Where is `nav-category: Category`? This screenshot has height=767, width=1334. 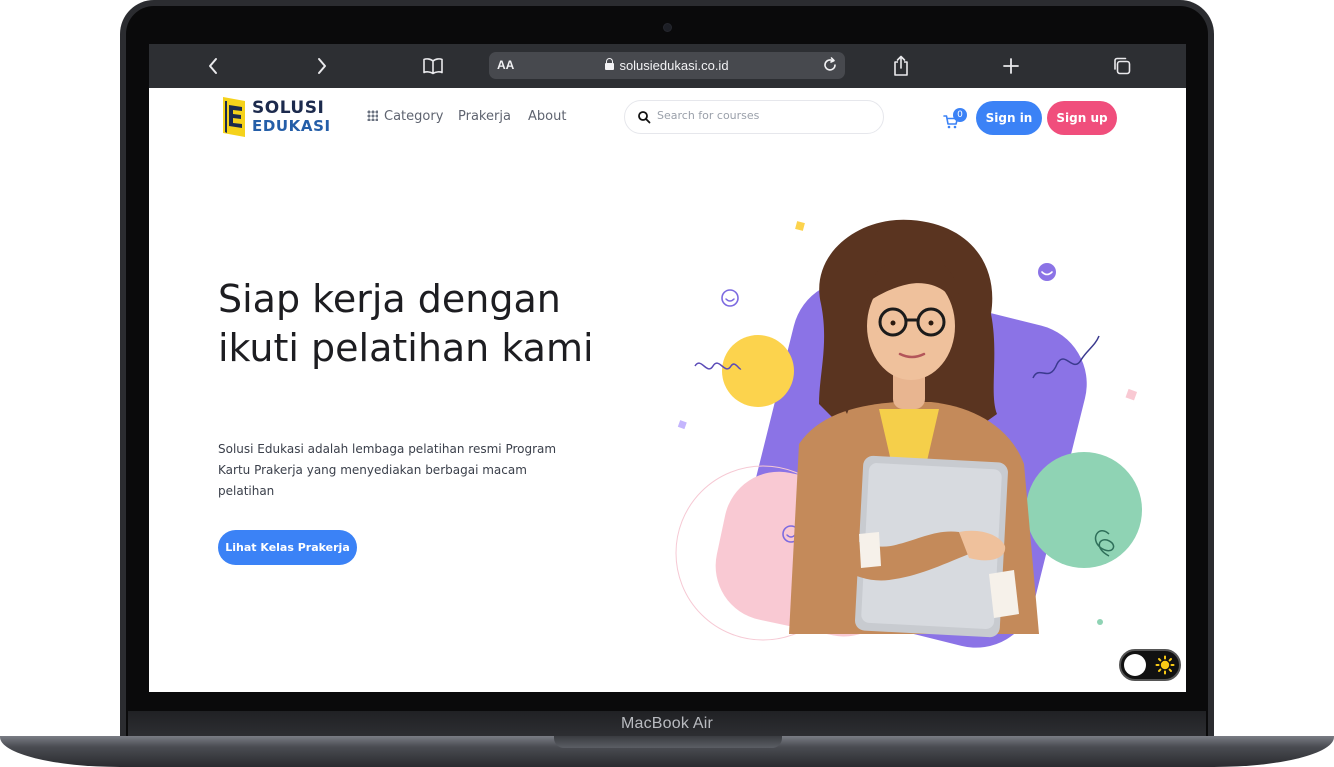 nav-category: Category is located at coordinates (405, 116).